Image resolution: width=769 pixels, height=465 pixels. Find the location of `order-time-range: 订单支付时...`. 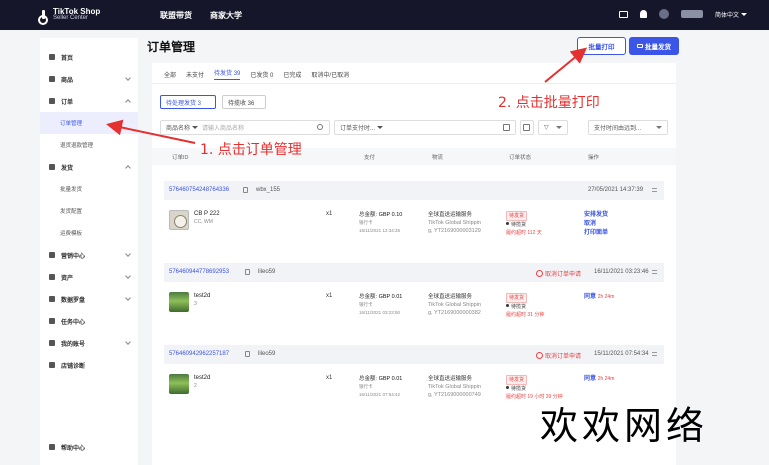

order-time-range: 订单支付时... is located at coordinates (425, 127).